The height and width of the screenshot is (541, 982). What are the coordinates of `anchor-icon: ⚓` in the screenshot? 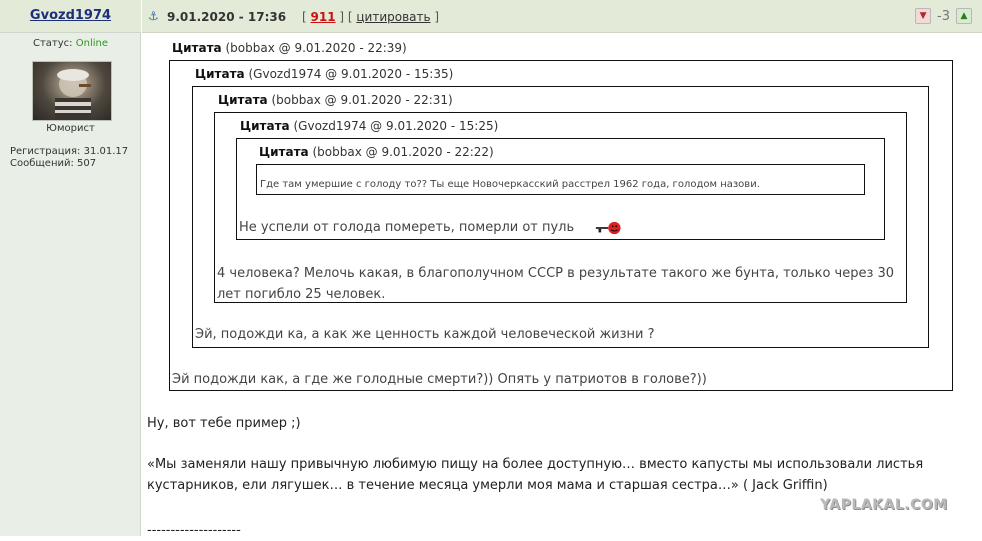 It's located at (153, 16).